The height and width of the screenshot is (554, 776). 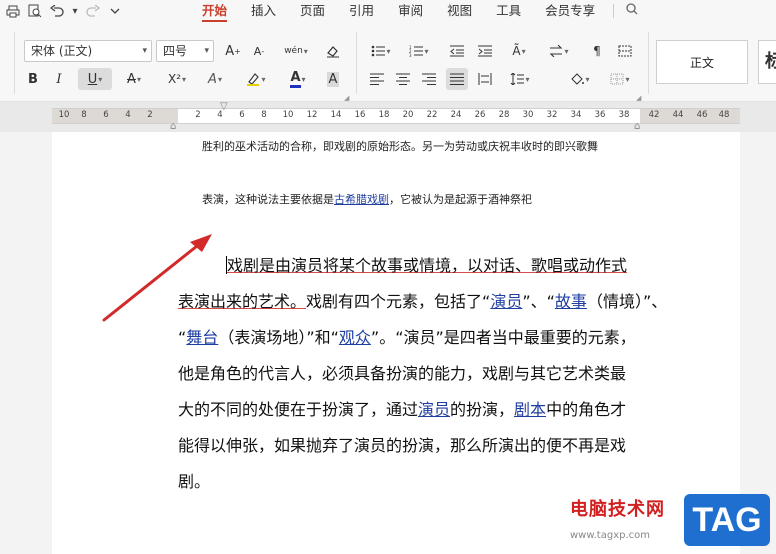 I want to click on watermark-url: www.tagxp.com, so click(x=610, y=535).